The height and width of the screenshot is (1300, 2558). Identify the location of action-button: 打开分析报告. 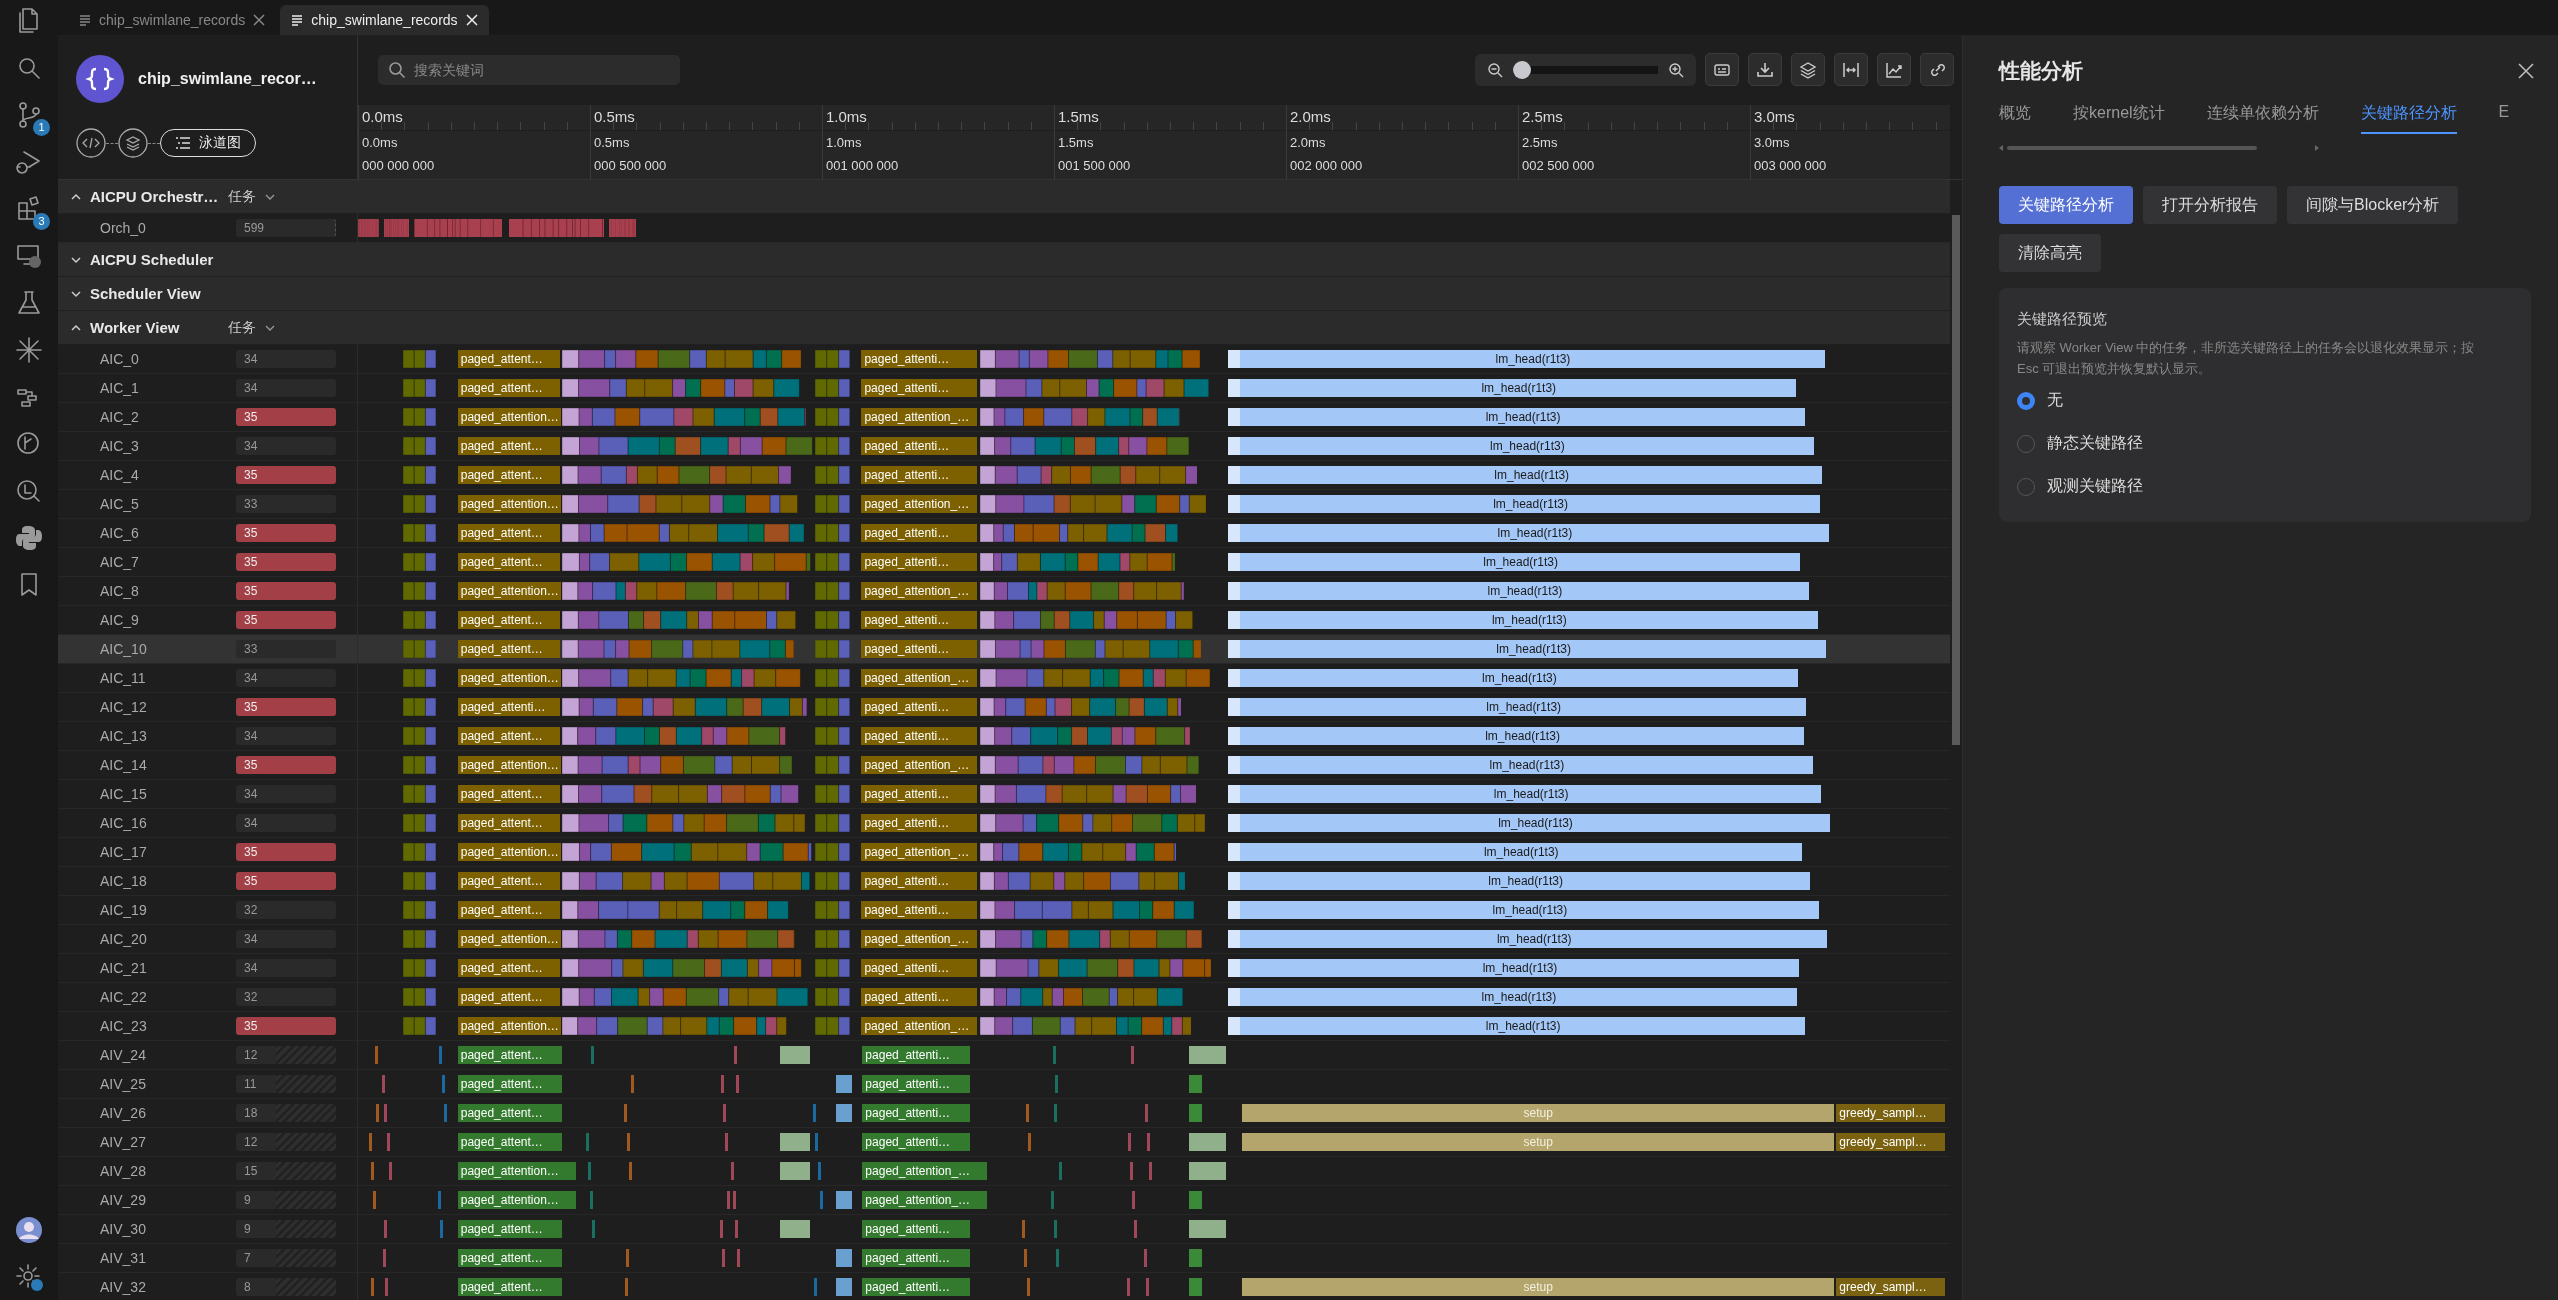
(2210, 205).